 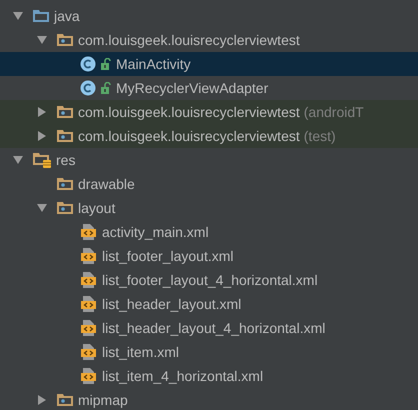 I want to click on tree-row: MyRecyclerViewAdapter, so click(x=209, y=88).